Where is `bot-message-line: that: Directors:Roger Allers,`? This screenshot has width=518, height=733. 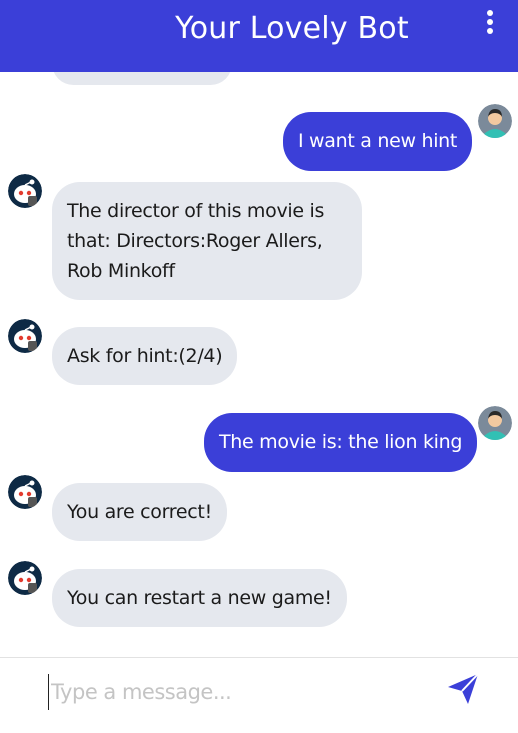 bot-message-line: that: Directors:Roger Allers, is located at coordinates (195, 241).